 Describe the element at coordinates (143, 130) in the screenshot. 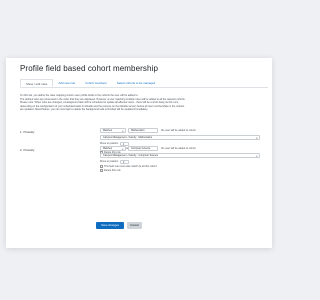

I see `rule-1-value-input: Mathematics` at that location.